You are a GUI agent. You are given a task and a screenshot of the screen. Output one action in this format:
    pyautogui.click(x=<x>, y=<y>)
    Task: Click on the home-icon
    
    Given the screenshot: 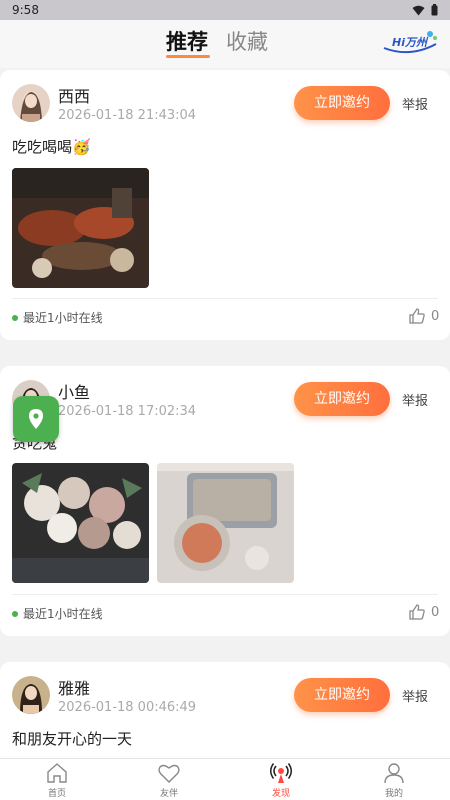 What is the action you would take?
    pyautogui.click(x=57, y=773)
    